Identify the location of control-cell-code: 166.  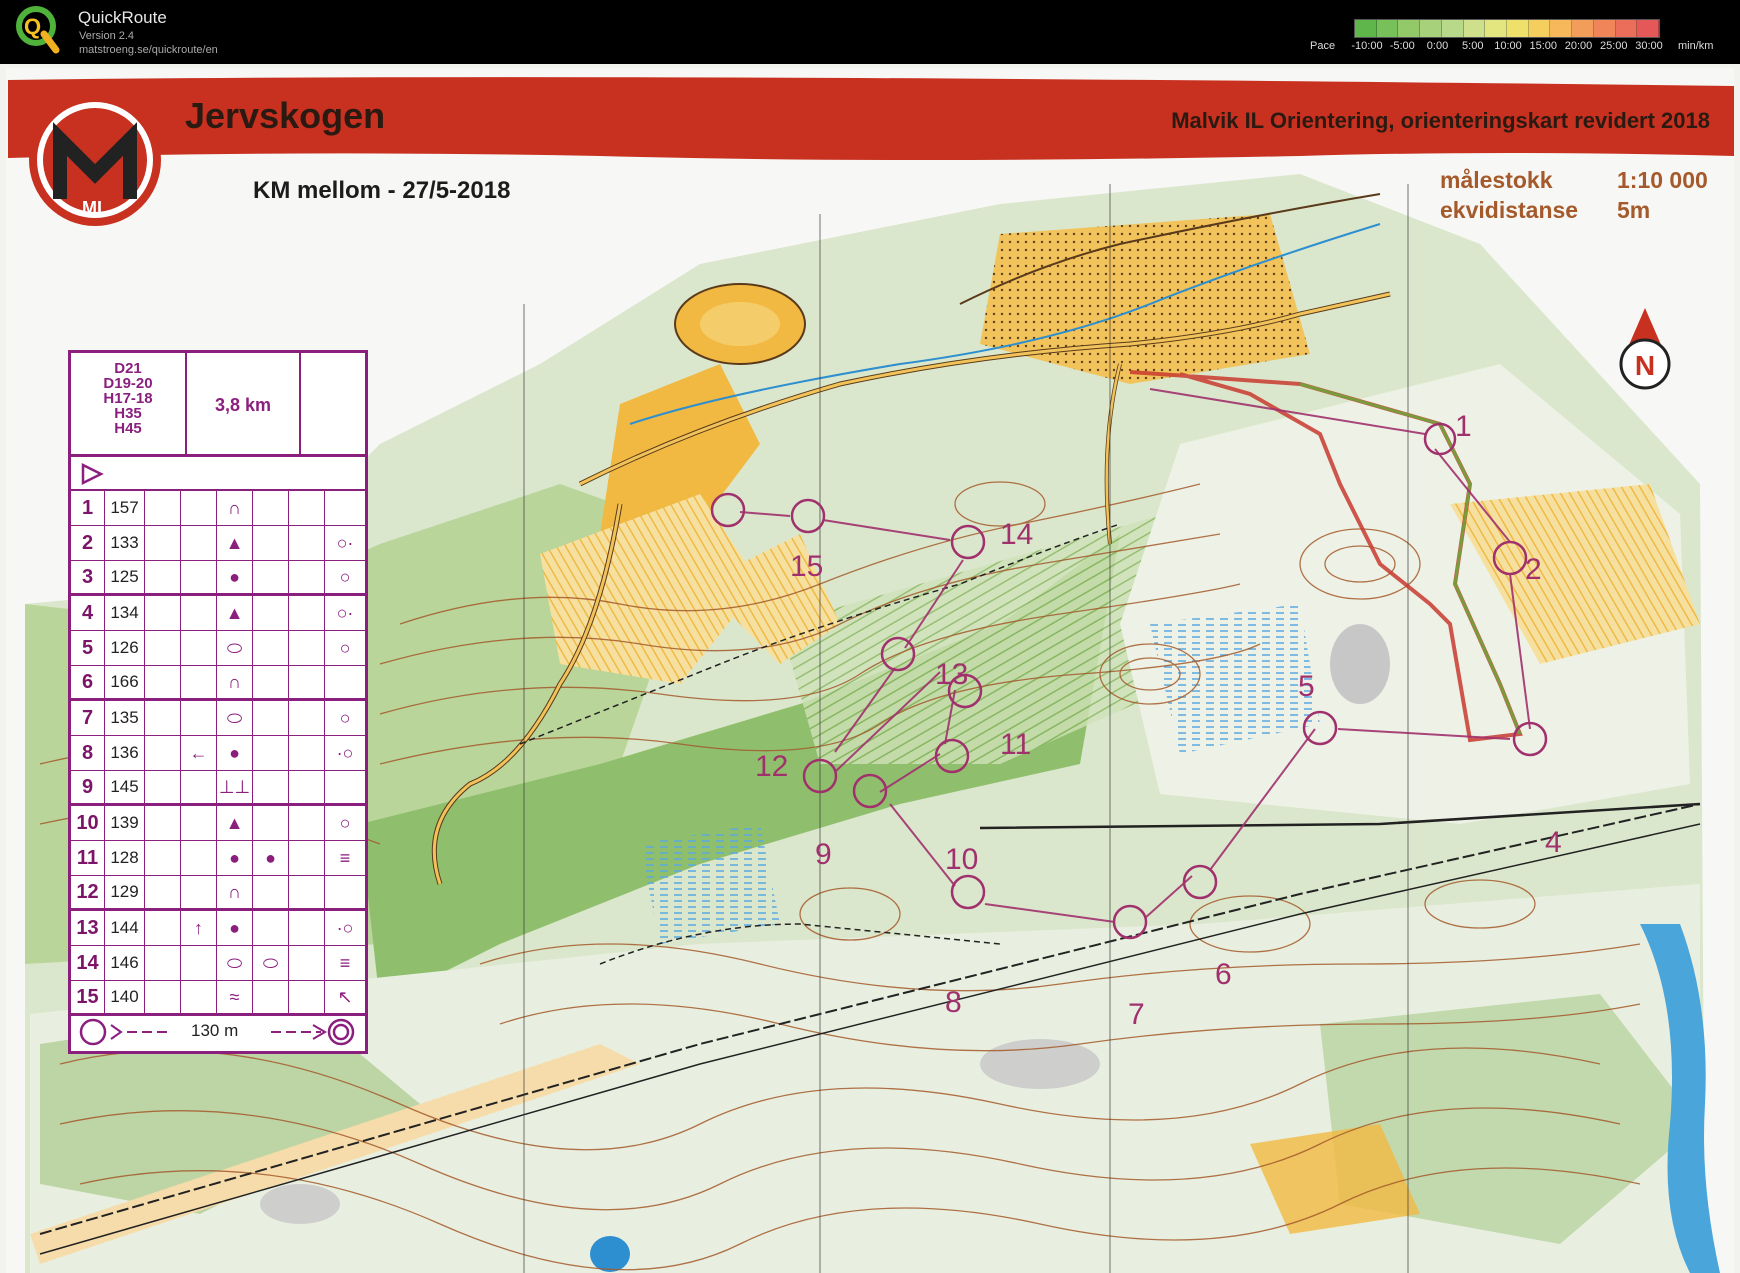
(125, 682).